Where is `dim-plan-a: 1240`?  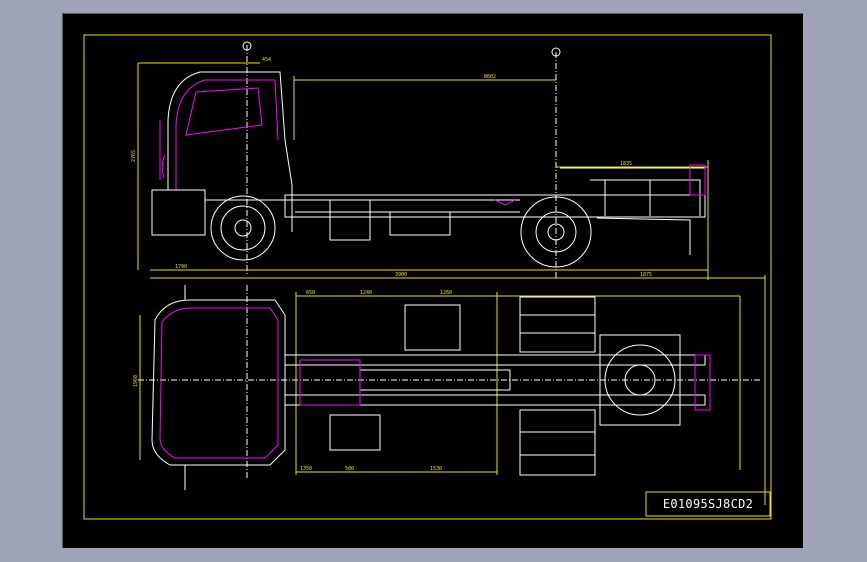
dim-plan-a: 1240 is located at coordinates (366, 293).